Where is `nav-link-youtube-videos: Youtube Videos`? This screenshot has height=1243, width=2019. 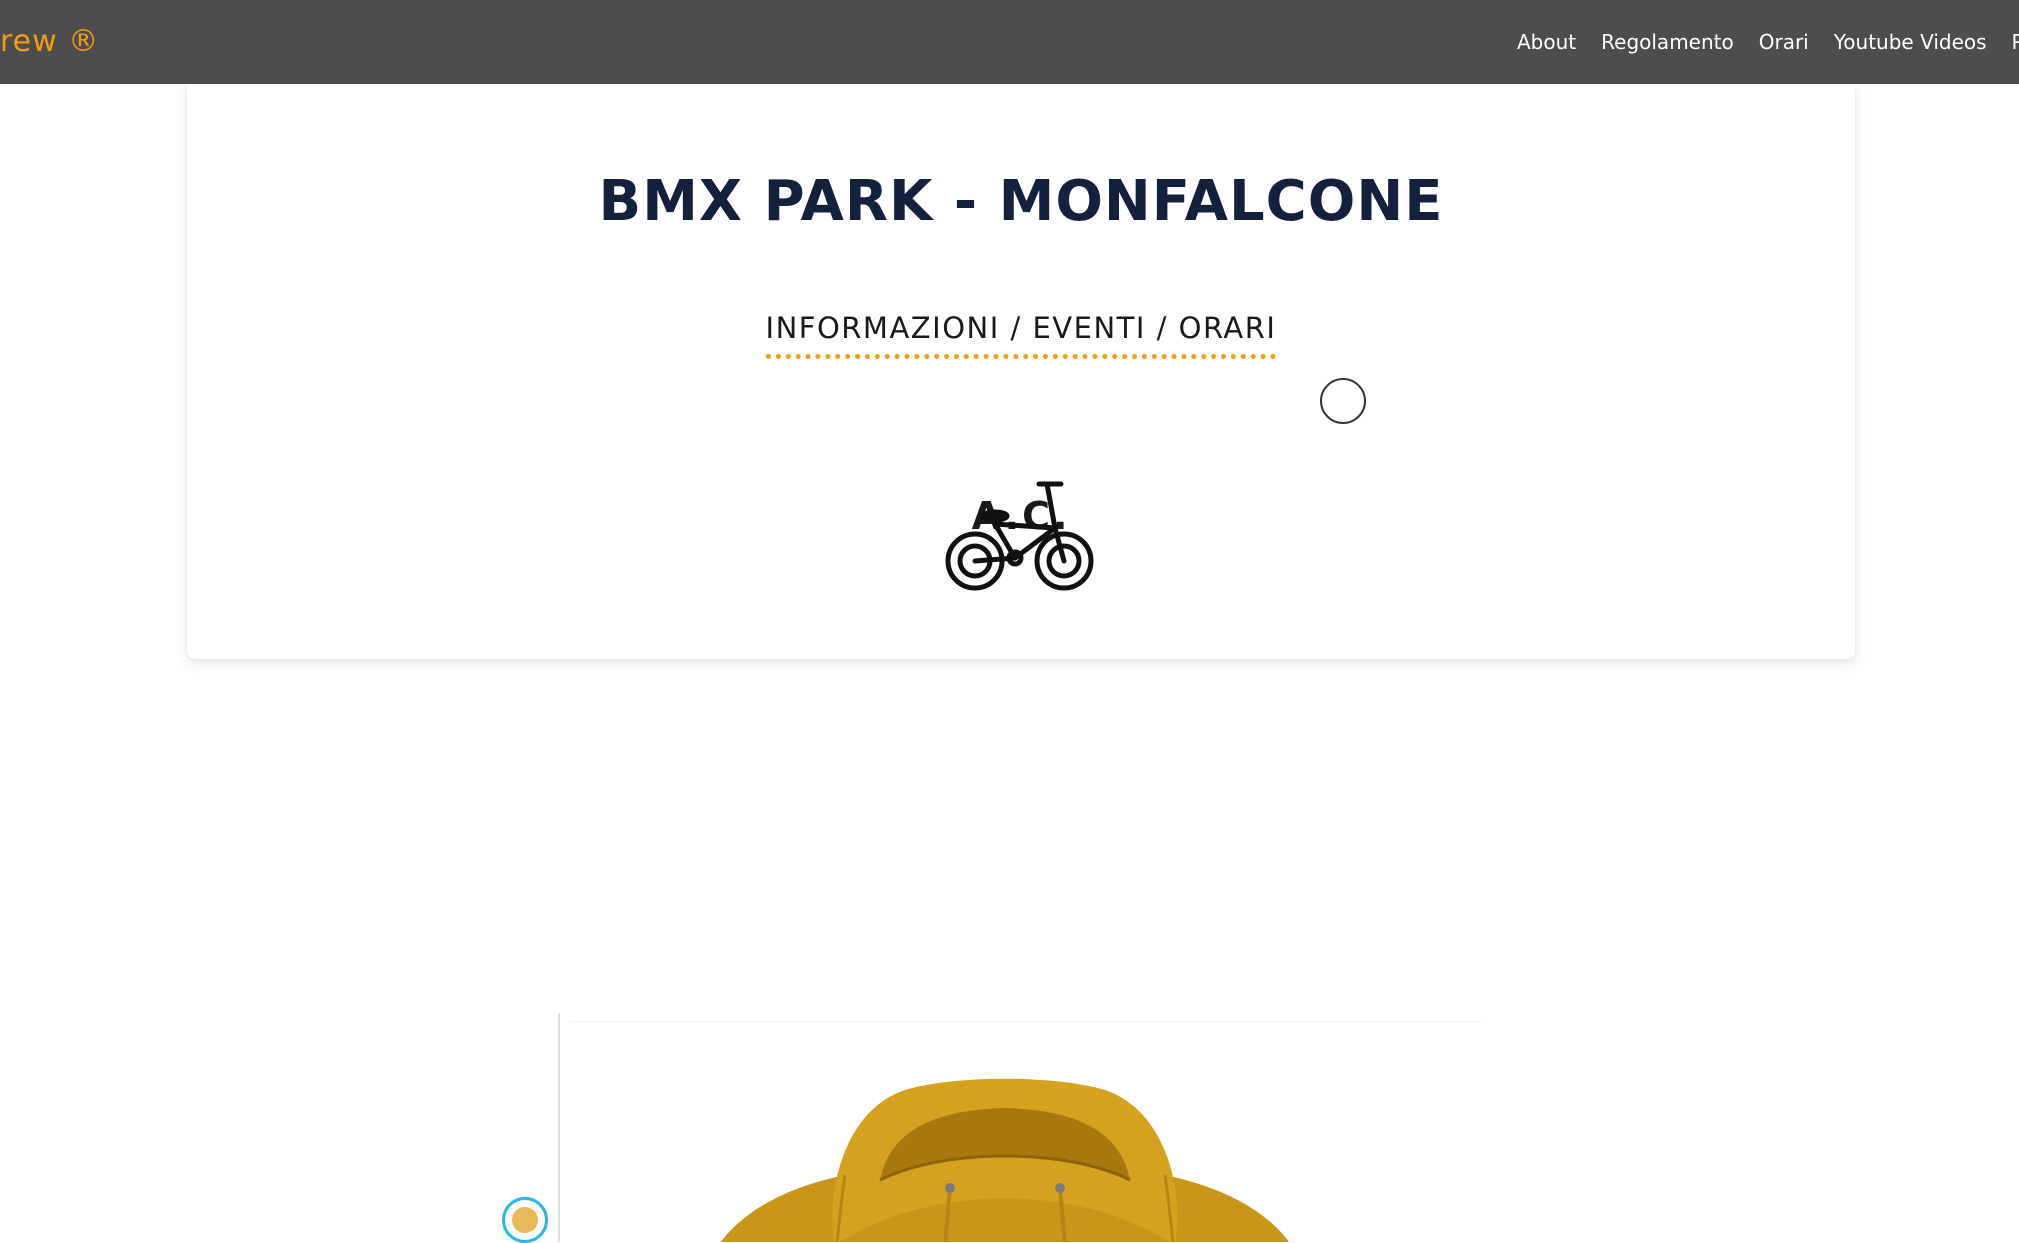 nav-link-youtube-videos: Youtube Videos is located at coordinates (1910, 42).